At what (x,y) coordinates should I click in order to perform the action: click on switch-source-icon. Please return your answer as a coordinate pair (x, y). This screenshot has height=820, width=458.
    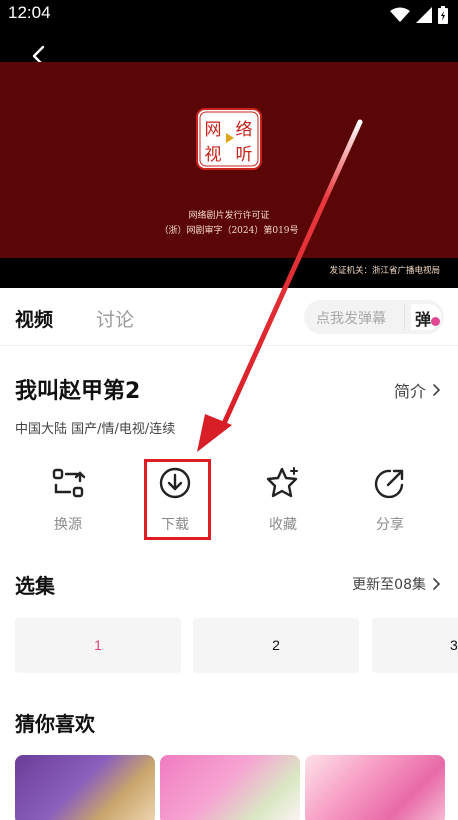
    Looking at the image, I should click on (69, 483).